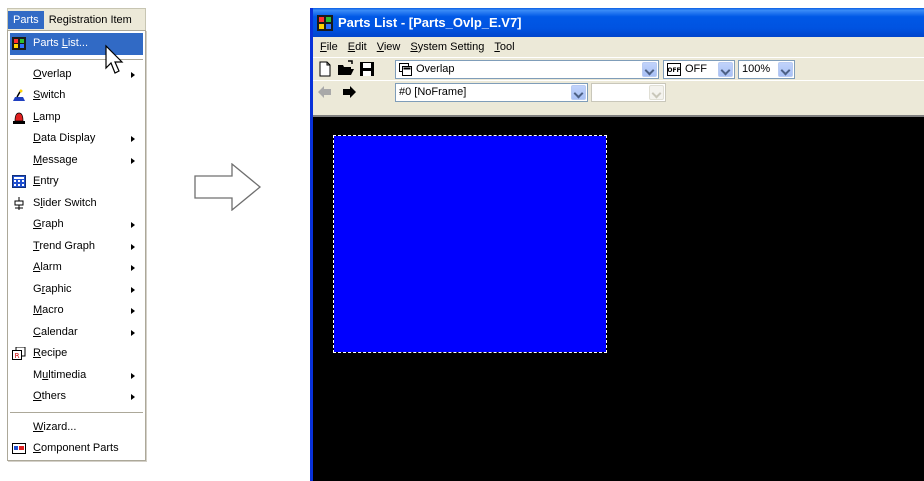 This screenshot has width=924, height=481. What do you see at coordinates (405, 69) in the screenshot?
I see `overlap-icon` at bounding box center [405, 69].